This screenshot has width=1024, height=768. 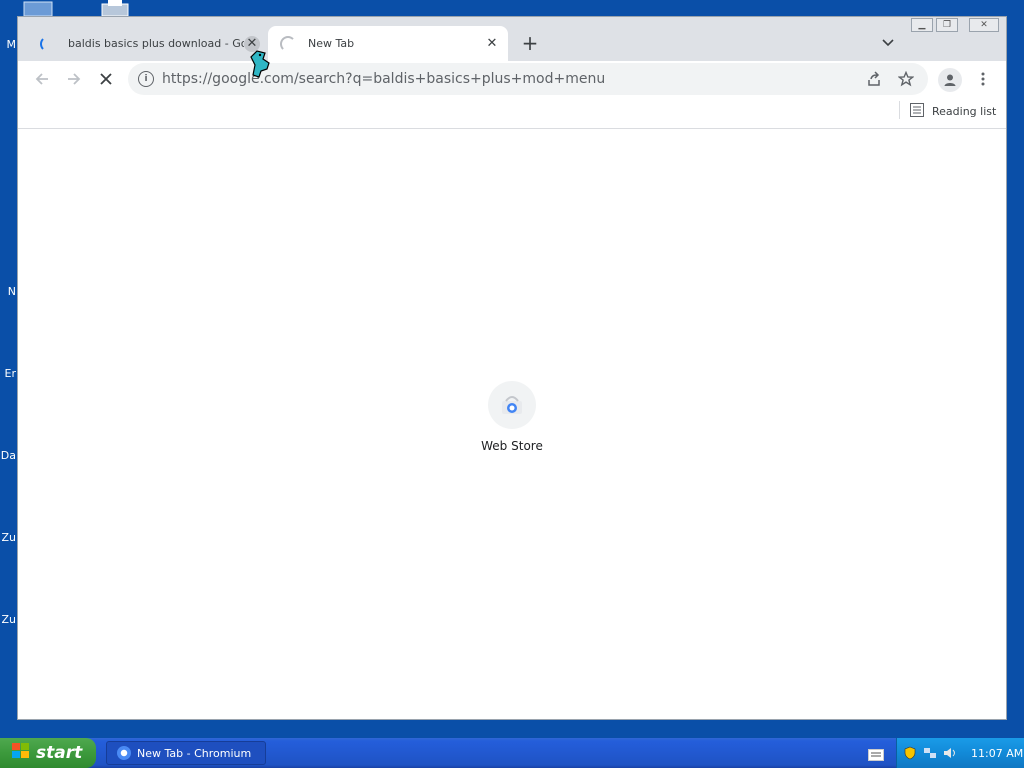 I want to click on menu-icon, so click(x=983, y=79).